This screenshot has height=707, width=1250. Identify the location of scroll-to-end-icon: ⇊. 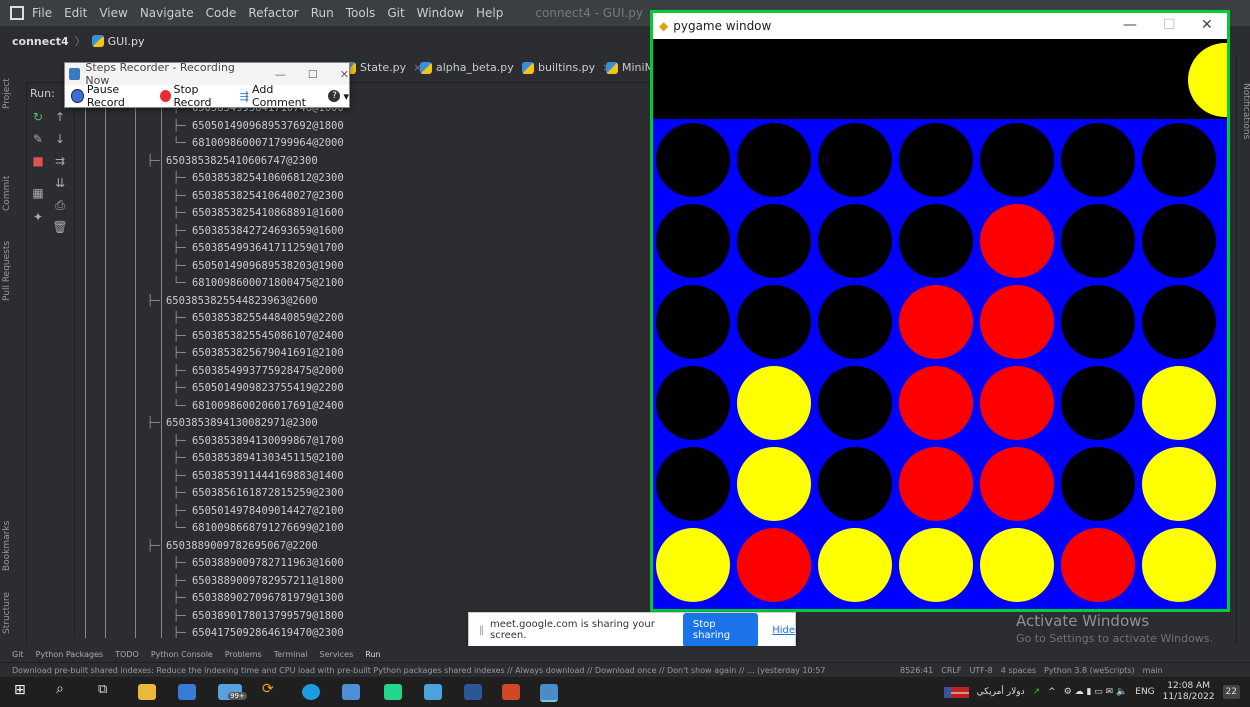
(60, 183).